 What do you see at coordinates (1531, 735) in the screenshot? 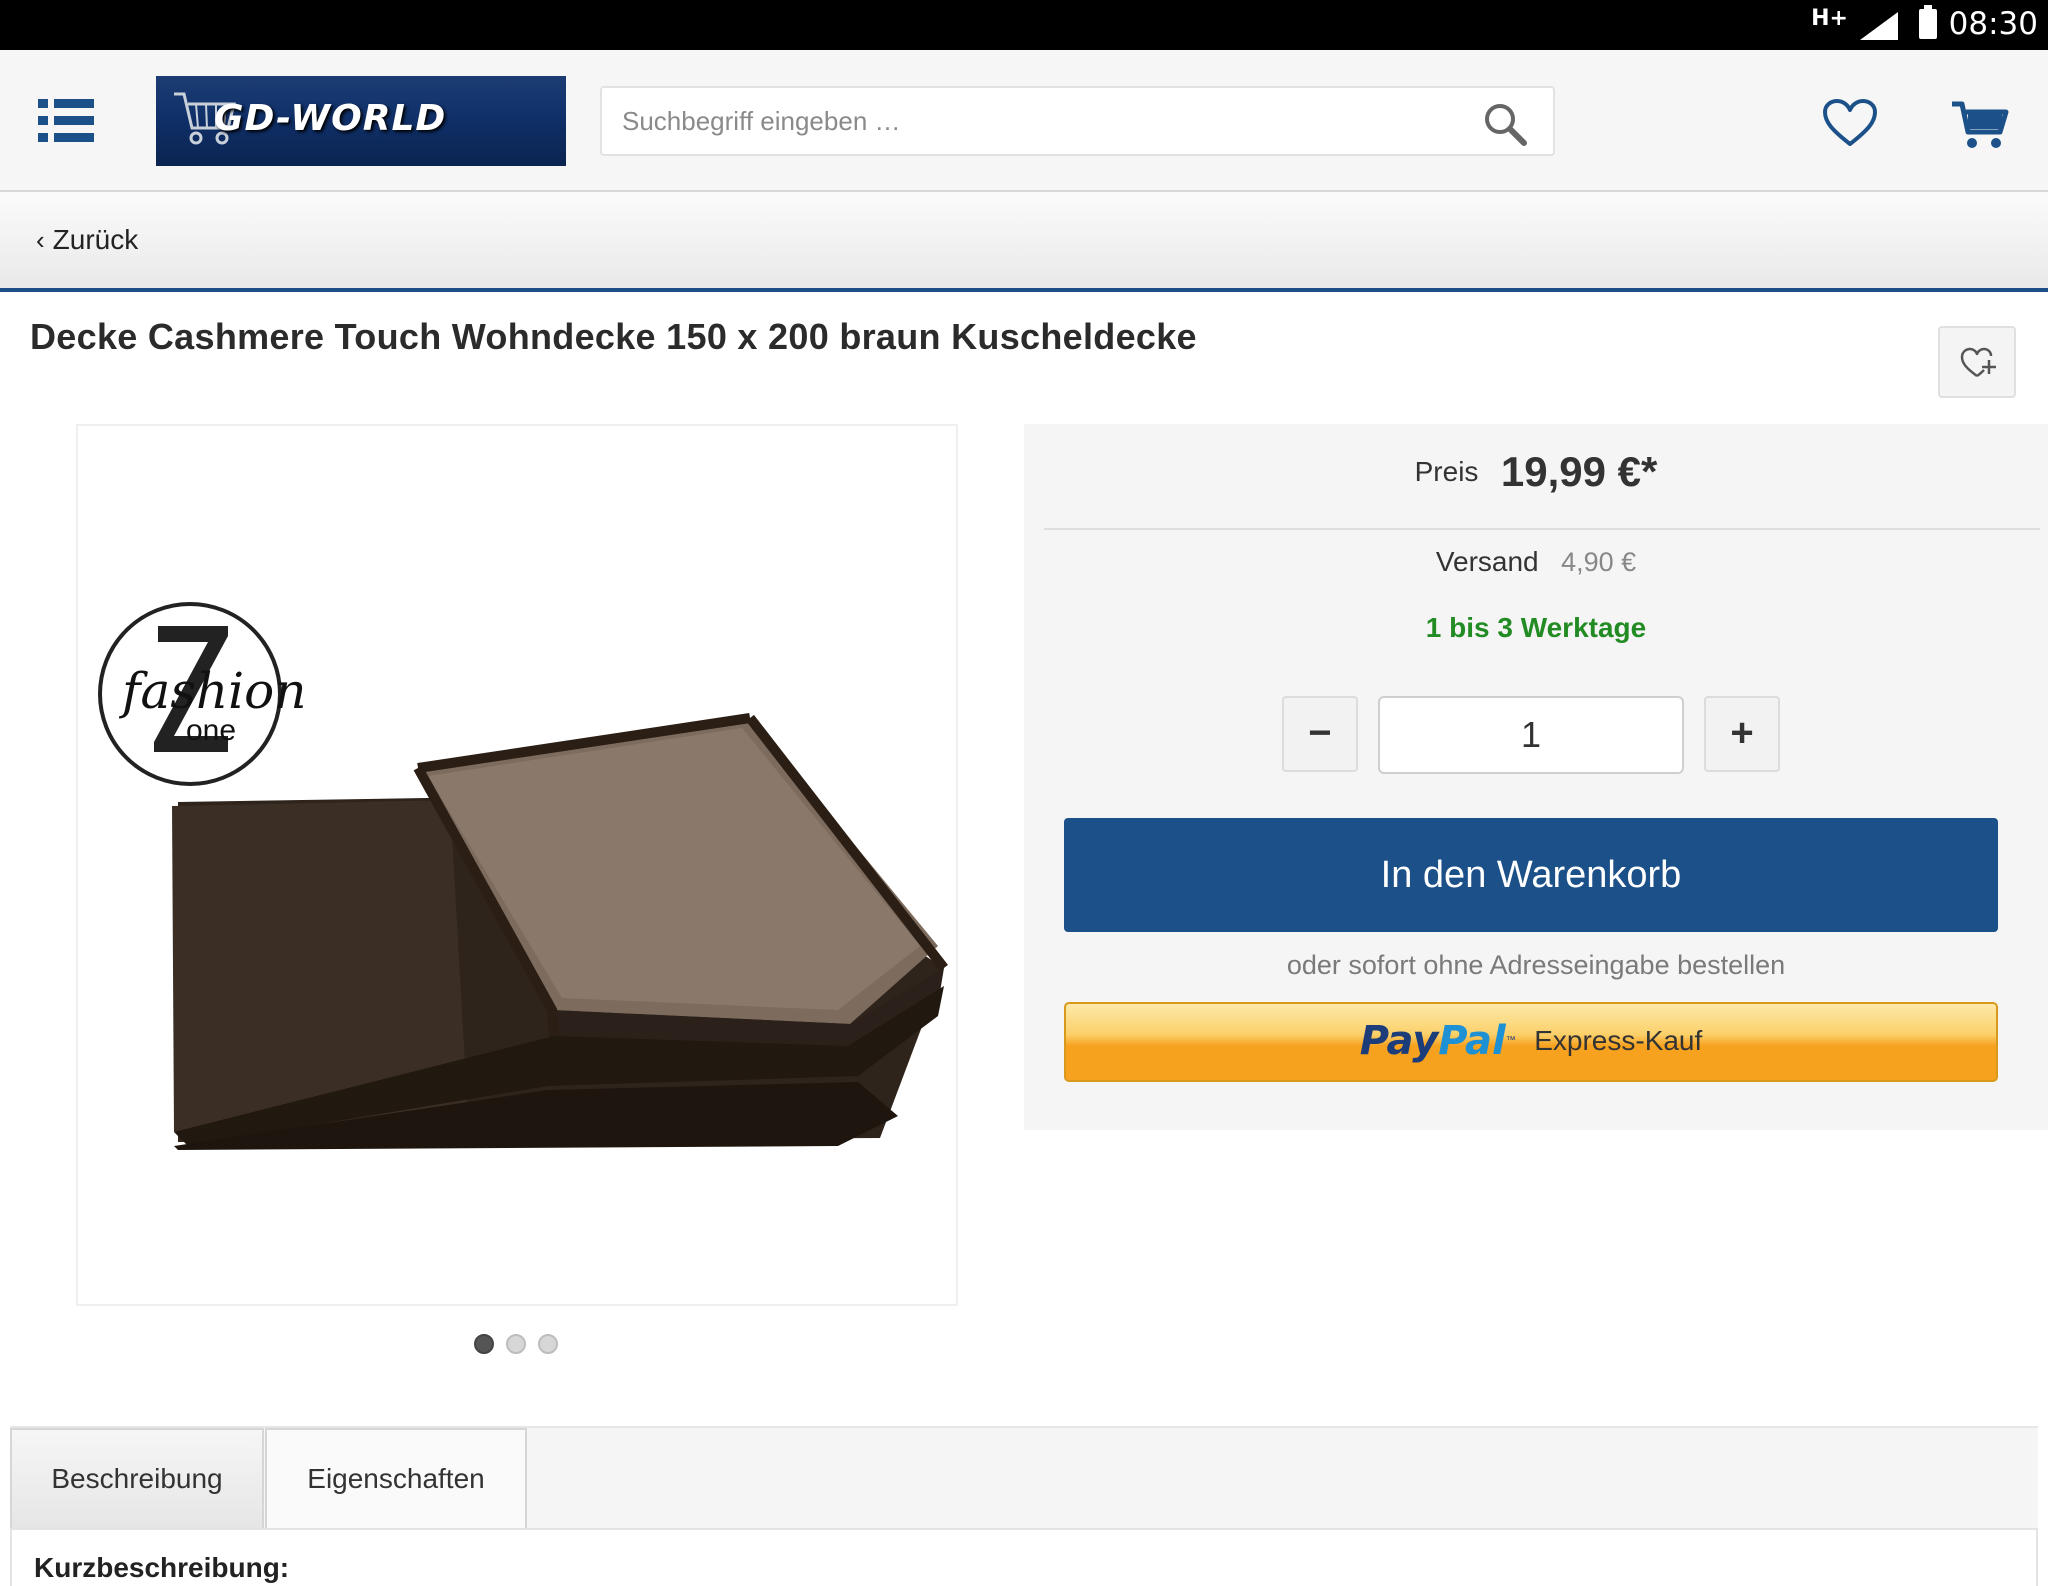
I see `quantity-input: 1` at bounding box center [1531, 735].